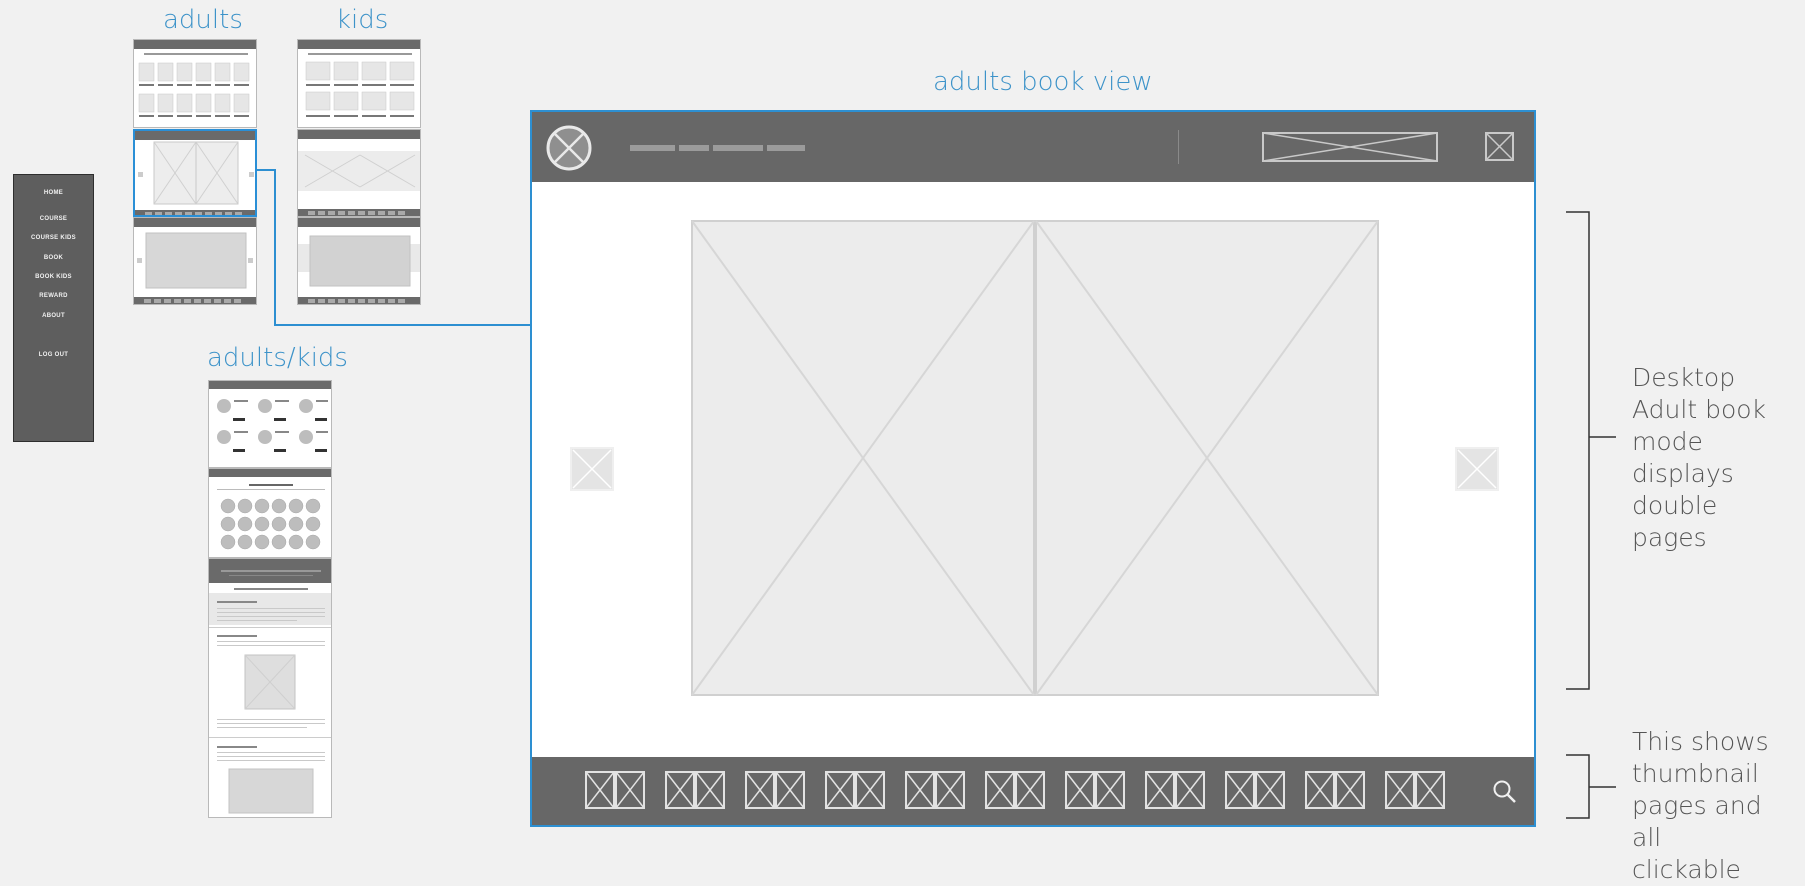 This screenshot has width=1805, height=886. I want to click on thumbnail-strip-footer, so click(1033, 791).